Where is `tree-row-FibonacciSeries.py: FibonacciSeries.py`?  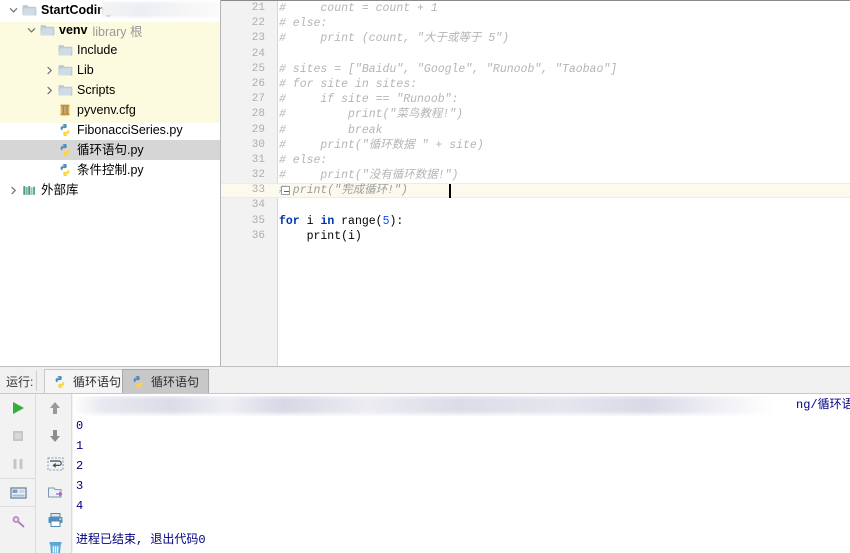
tree-row-FibonacciSeries.py: FibonacciSeries.py is located at coordinates (110, 130).